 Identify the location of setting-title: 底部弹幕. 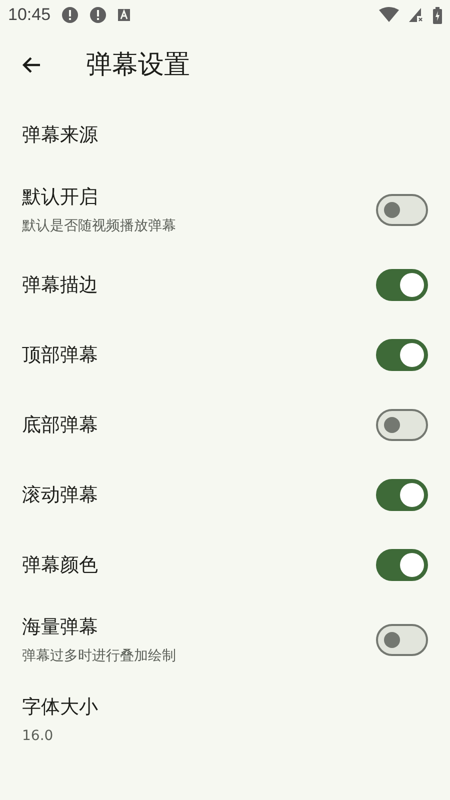
(60, 425).